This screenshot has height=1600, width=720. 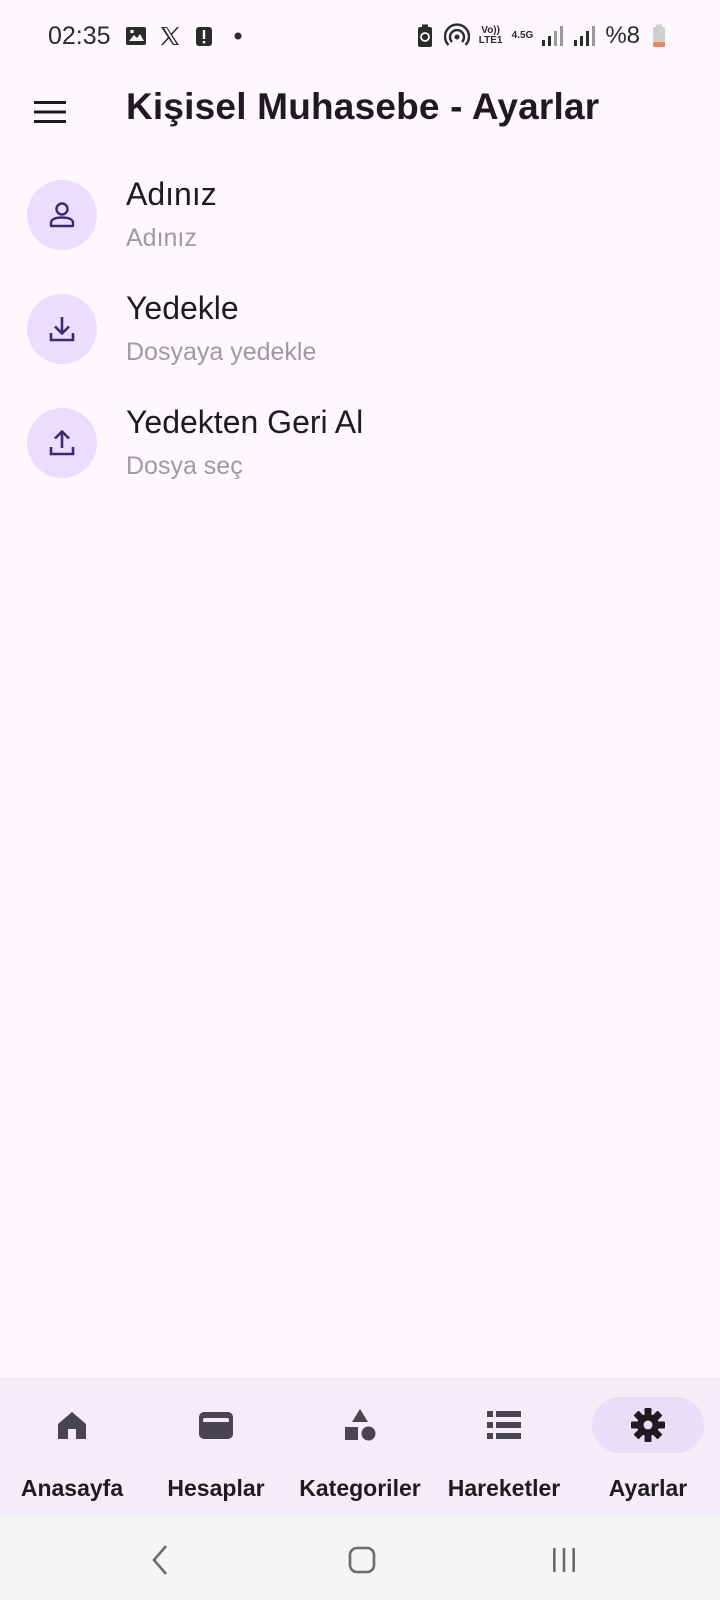 What do you see at coordinates (149, 36) in the screenshot?
I see `status-left: 02:35` at bounding box center [149, 36].